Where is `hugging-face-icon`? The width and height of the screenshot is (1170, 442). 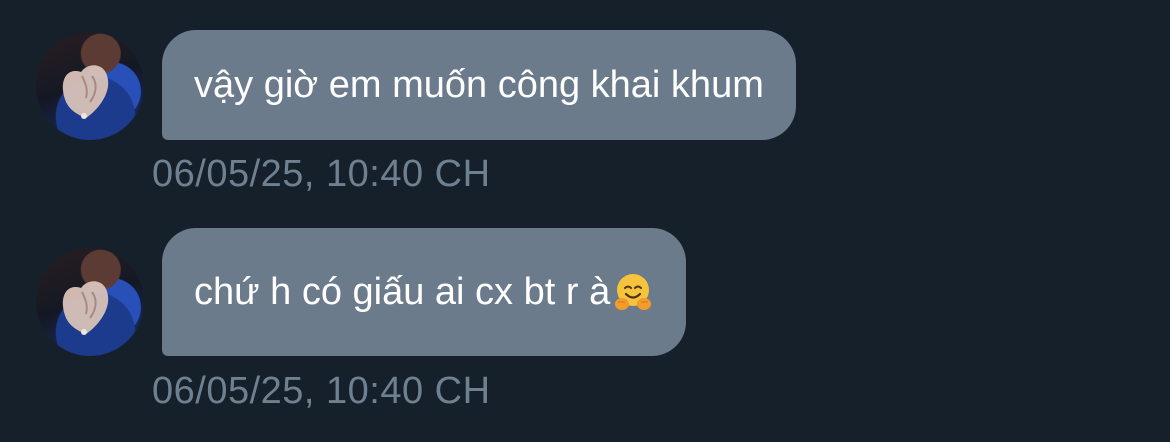
hugging-face-icon is located at coordinates (633, 292).